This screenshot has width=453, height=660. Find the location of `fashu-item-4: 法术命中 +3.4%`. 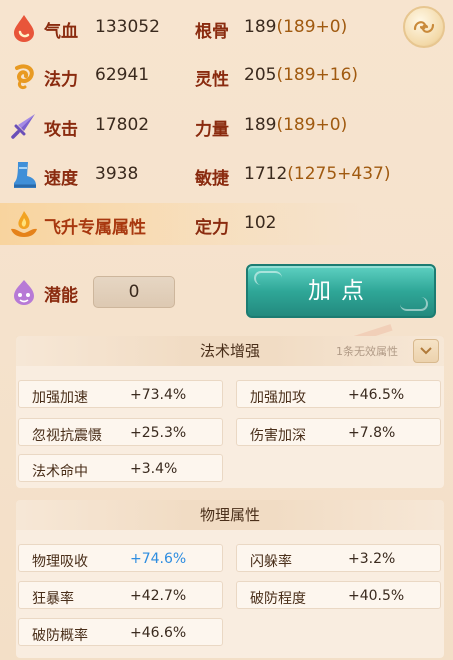

fashu-item-4: 法术命中 +3.4% is located at coordinates (120, 468).